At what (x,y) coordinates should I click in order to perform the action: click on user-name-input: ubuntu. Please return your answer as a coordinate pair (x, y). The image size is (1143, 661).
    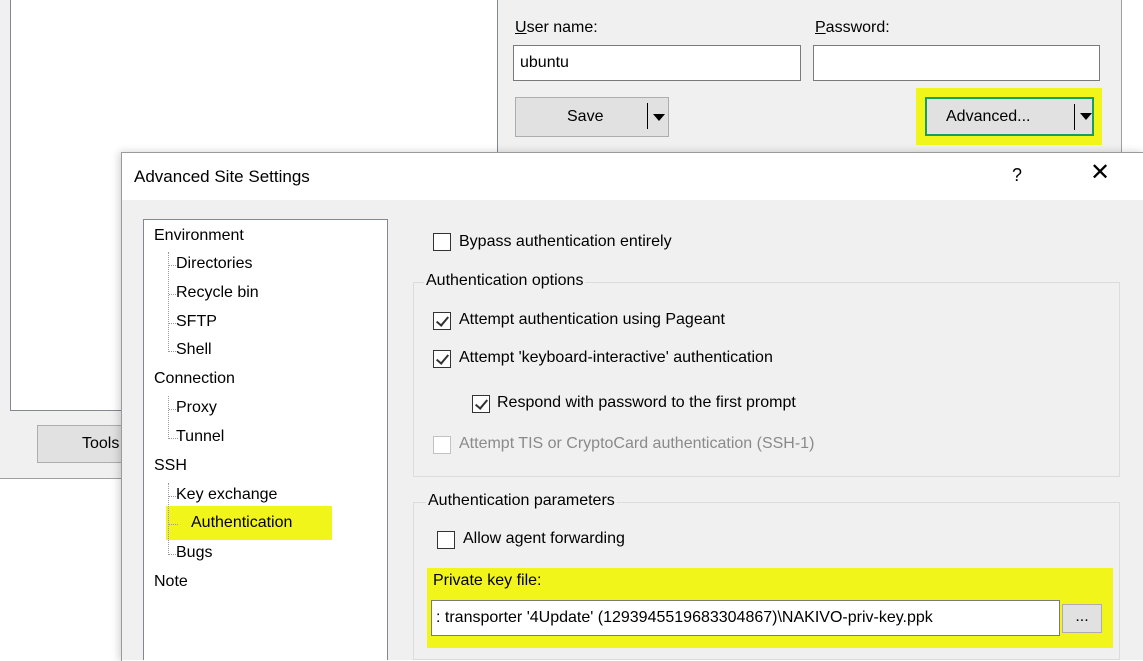
    Looking at the image, I should click on (657, 63).